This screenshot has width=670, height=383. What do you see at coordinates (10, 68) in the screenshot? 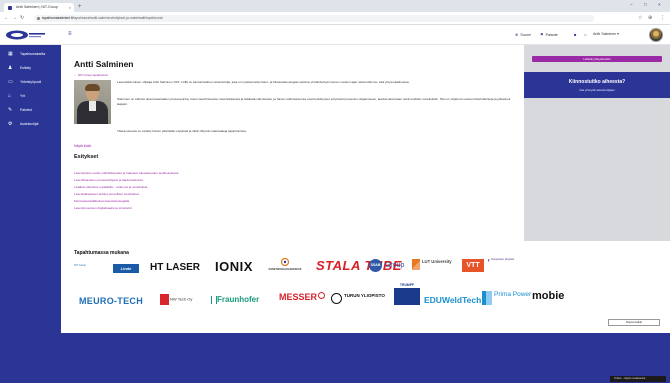
I see `users-icon: ♟` at bounding box center [10, 68].